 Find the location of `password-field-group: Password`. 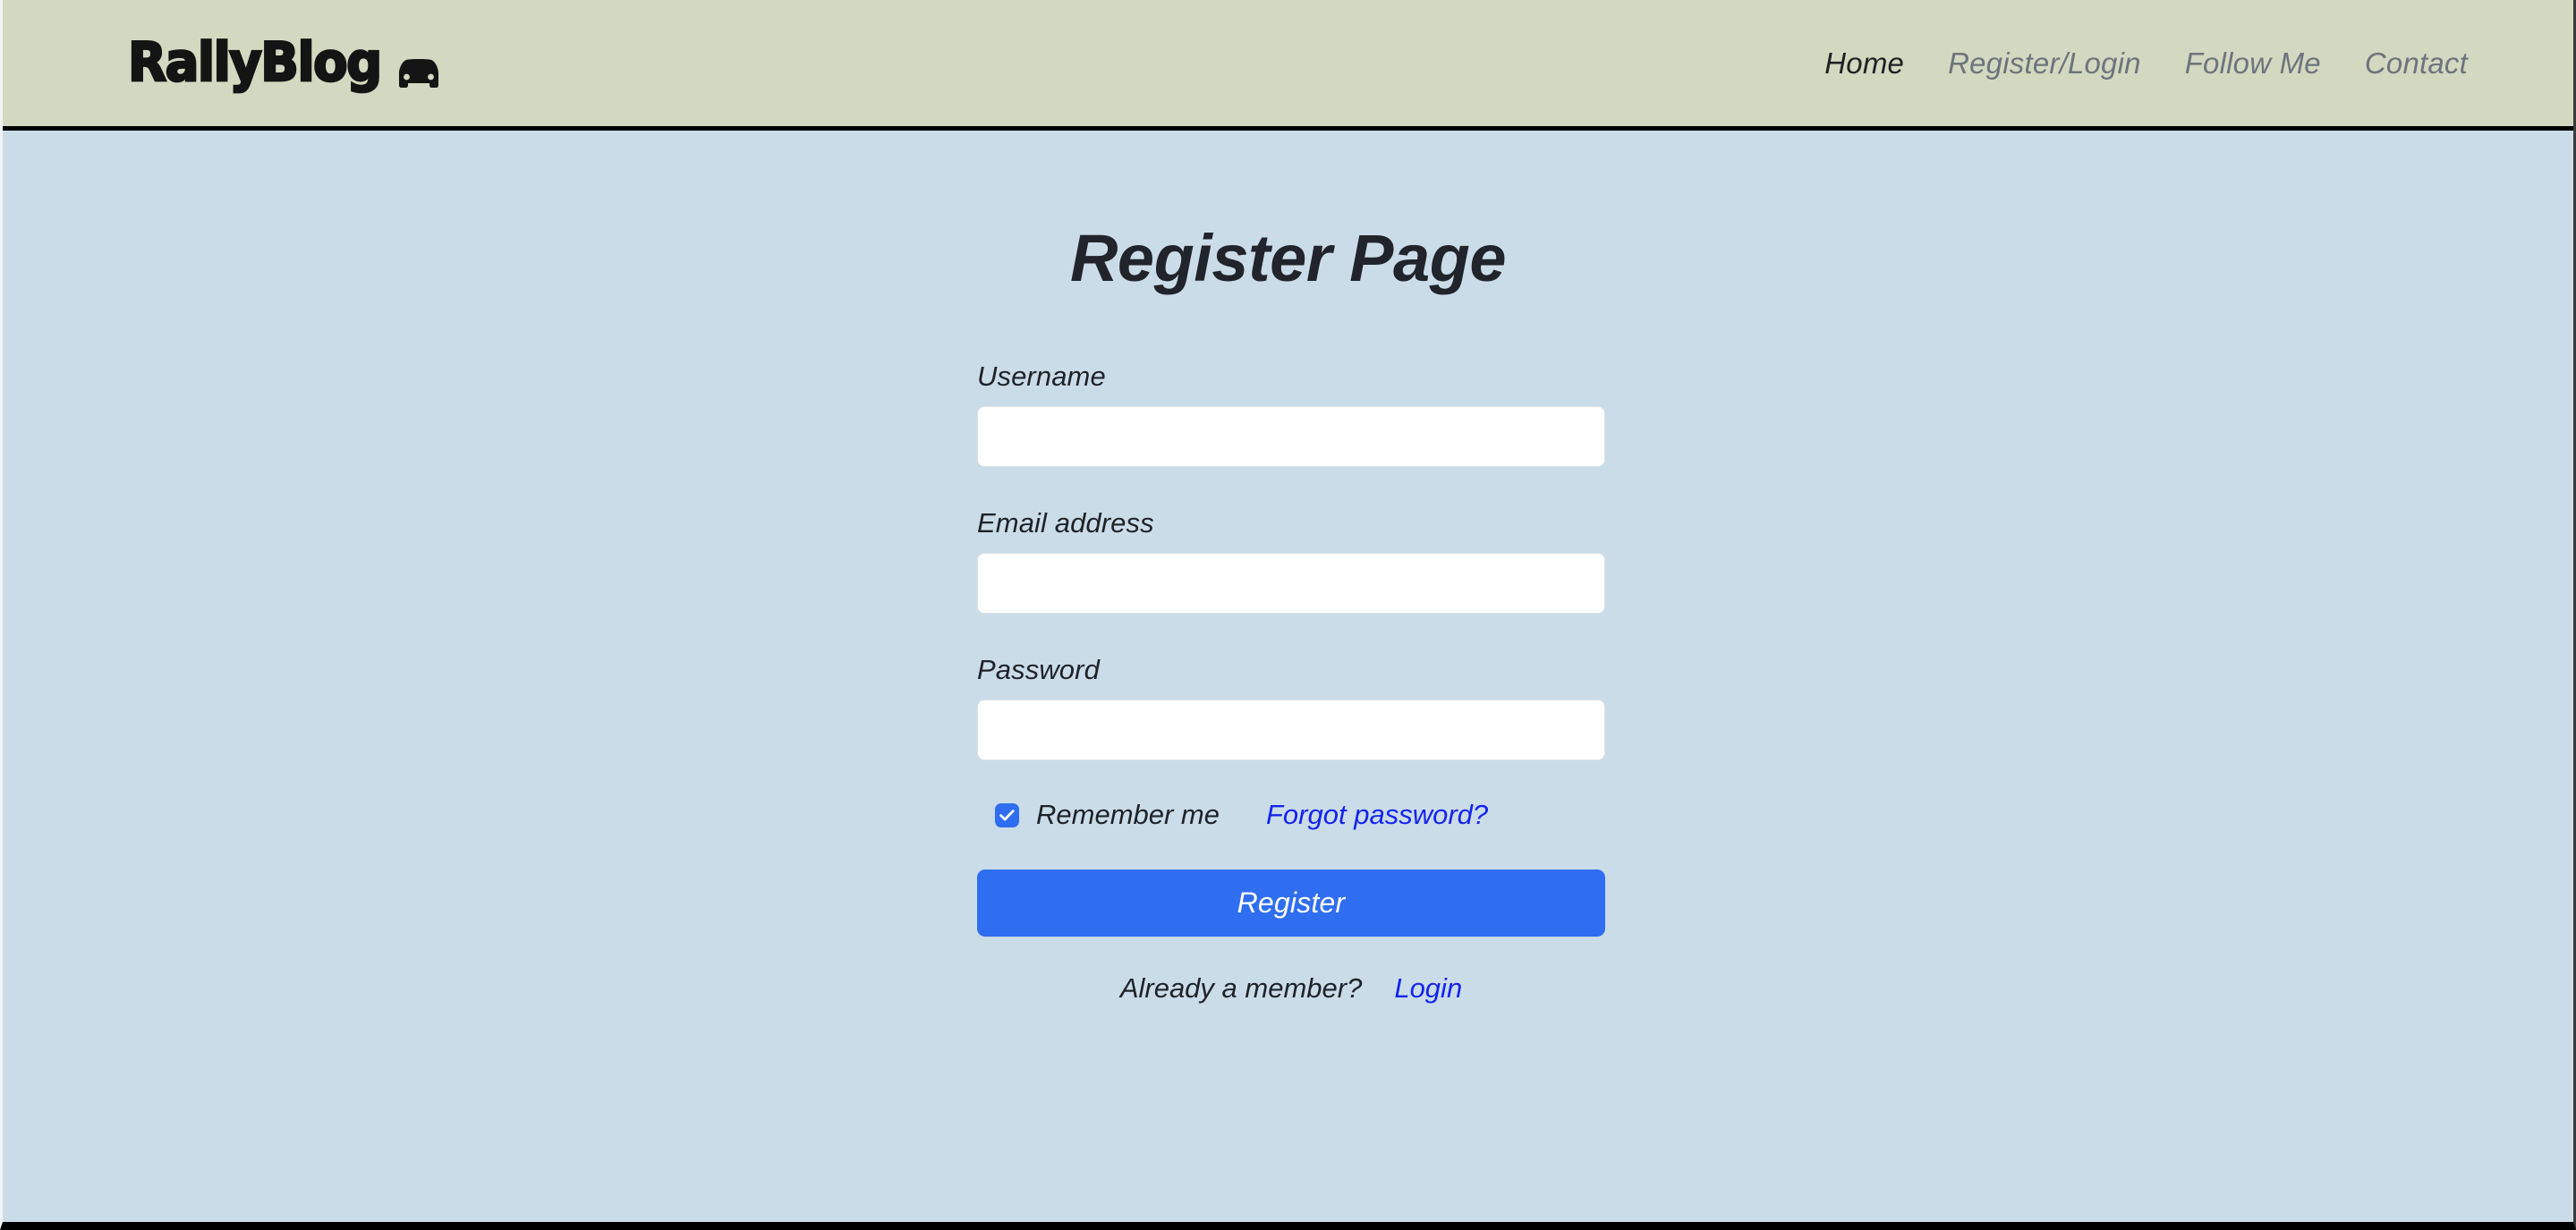

password-field-group: Password is located at coordinates (1291, 707).